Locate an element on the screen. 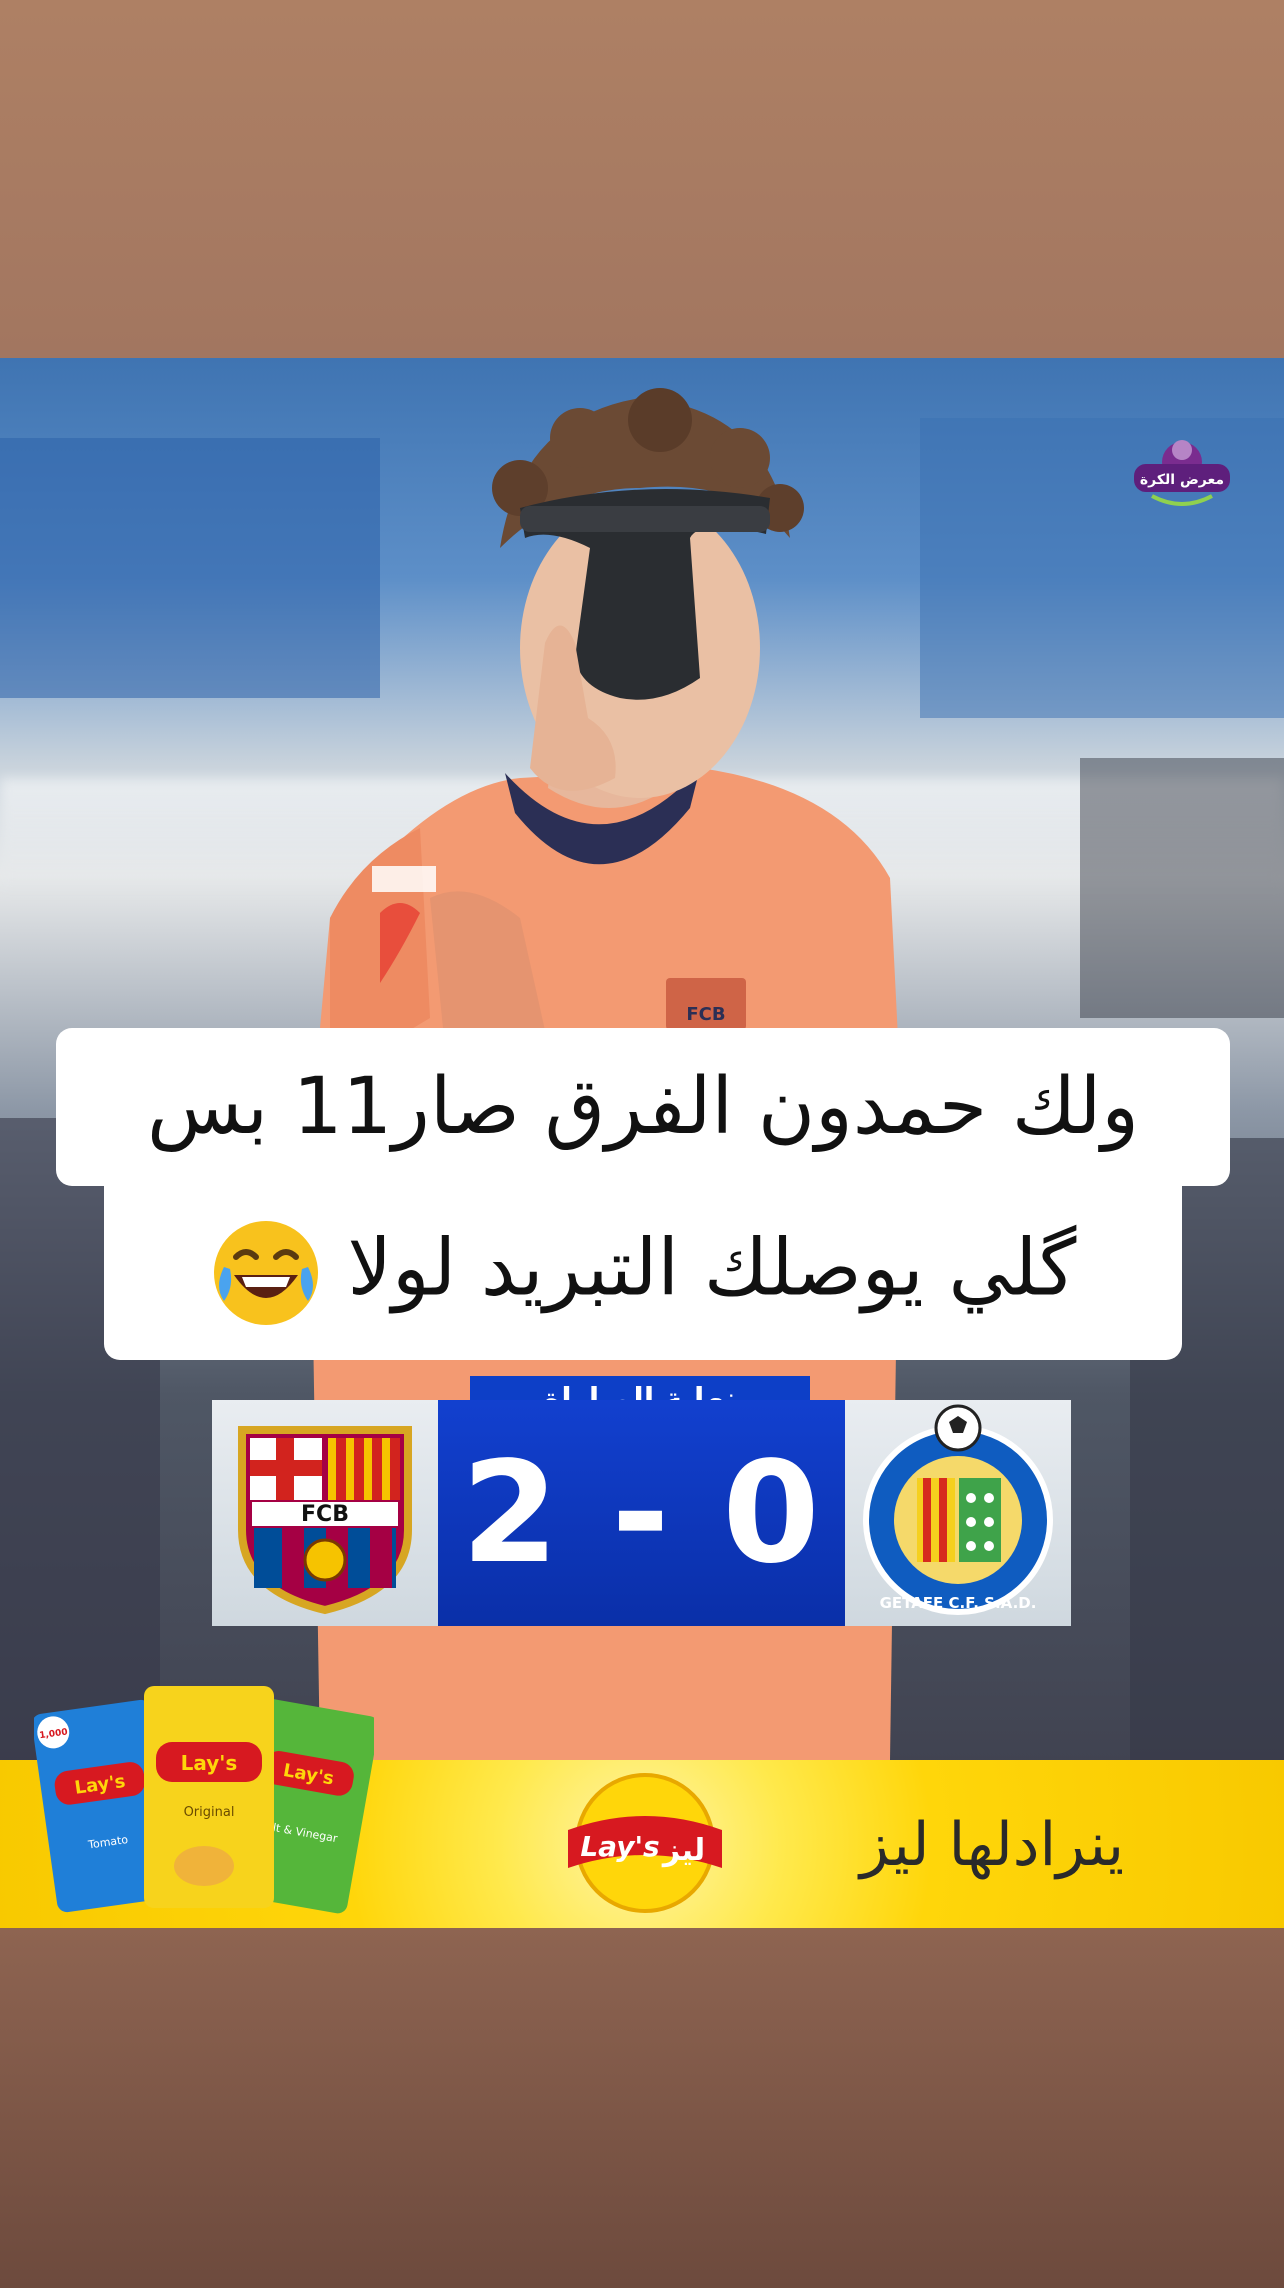 This screenshot has height=2288, width=1284. lays-brand-latin: Lay's is located at coordinates (619, 1846).